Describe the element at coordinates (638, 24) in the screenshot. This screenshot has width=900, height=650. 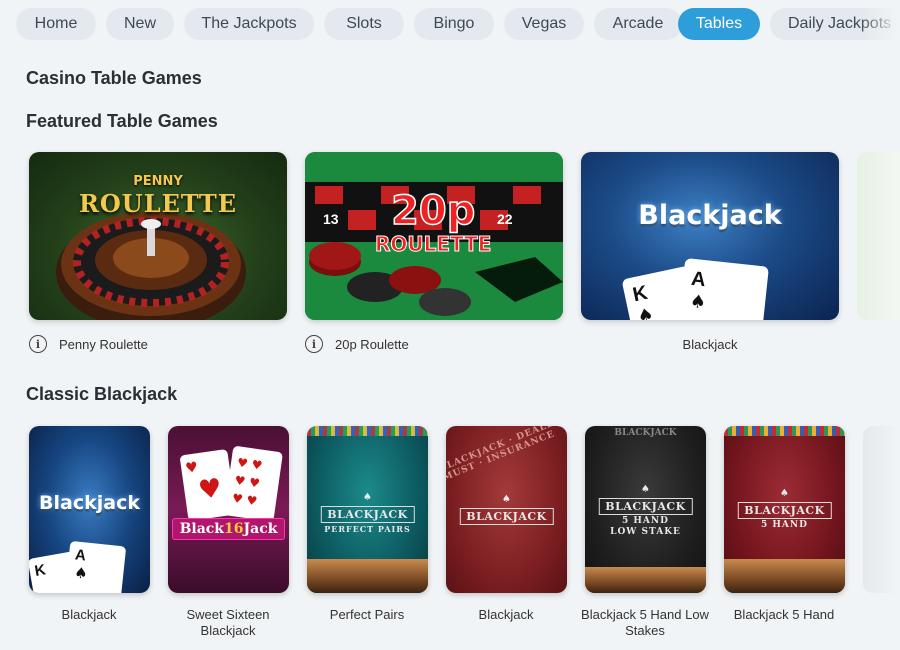
I see `nav-tab-arcade: Arcade` at that location.